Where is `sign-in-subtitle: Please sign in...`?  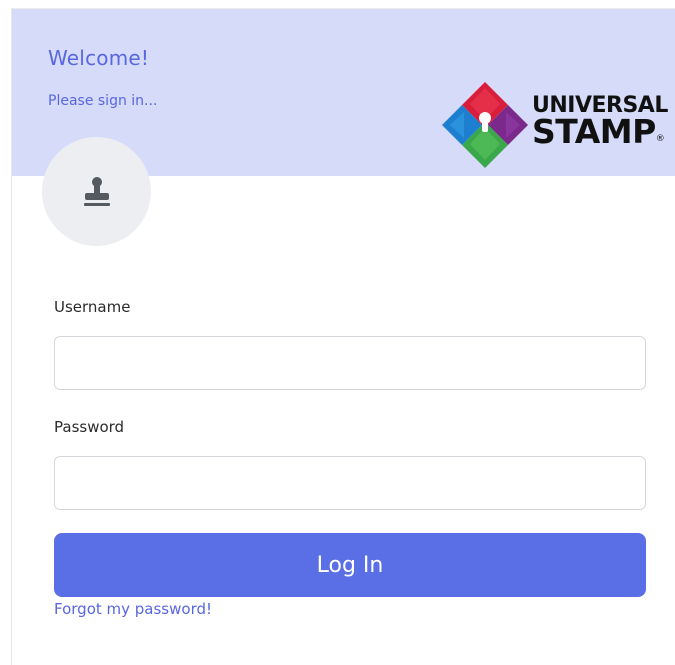
sign-in-subtitle: Please sign in... is located at coordinates (103, 101).